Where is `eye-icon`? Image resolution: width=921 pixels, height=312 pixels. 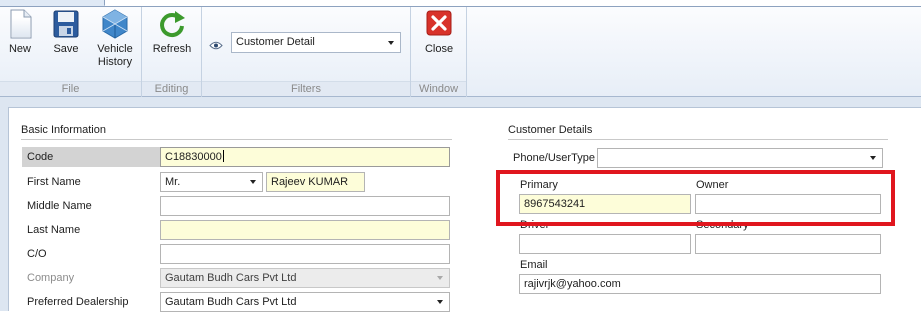 eye-icon is located at coordinates (216, 45).